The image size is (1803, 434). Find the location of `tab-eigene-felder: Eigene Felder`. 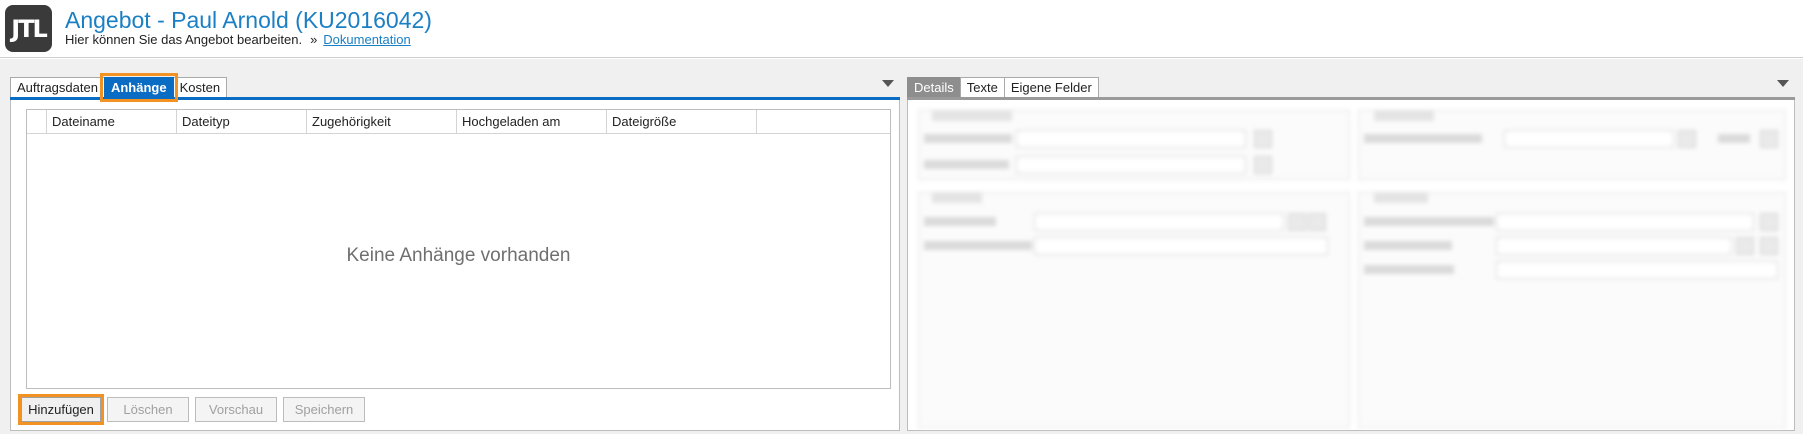

tab-eigene-felder: Eigene Felder is located at coordinates (1051, 87).